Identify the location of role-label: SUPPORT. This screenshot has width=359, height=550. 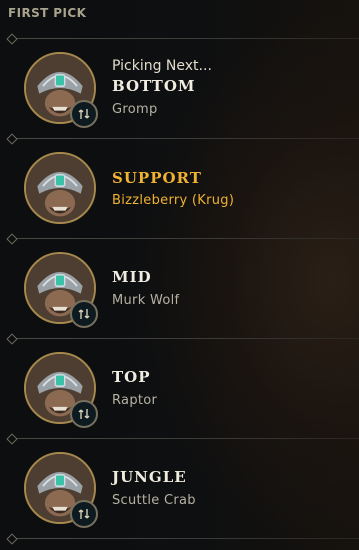
(157, 178).